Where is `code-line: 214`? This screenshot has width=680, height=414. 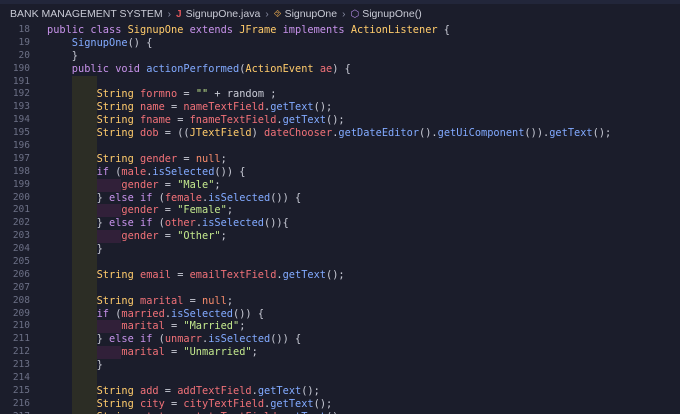
code-line: 214 is located at coordinates (340, 378).